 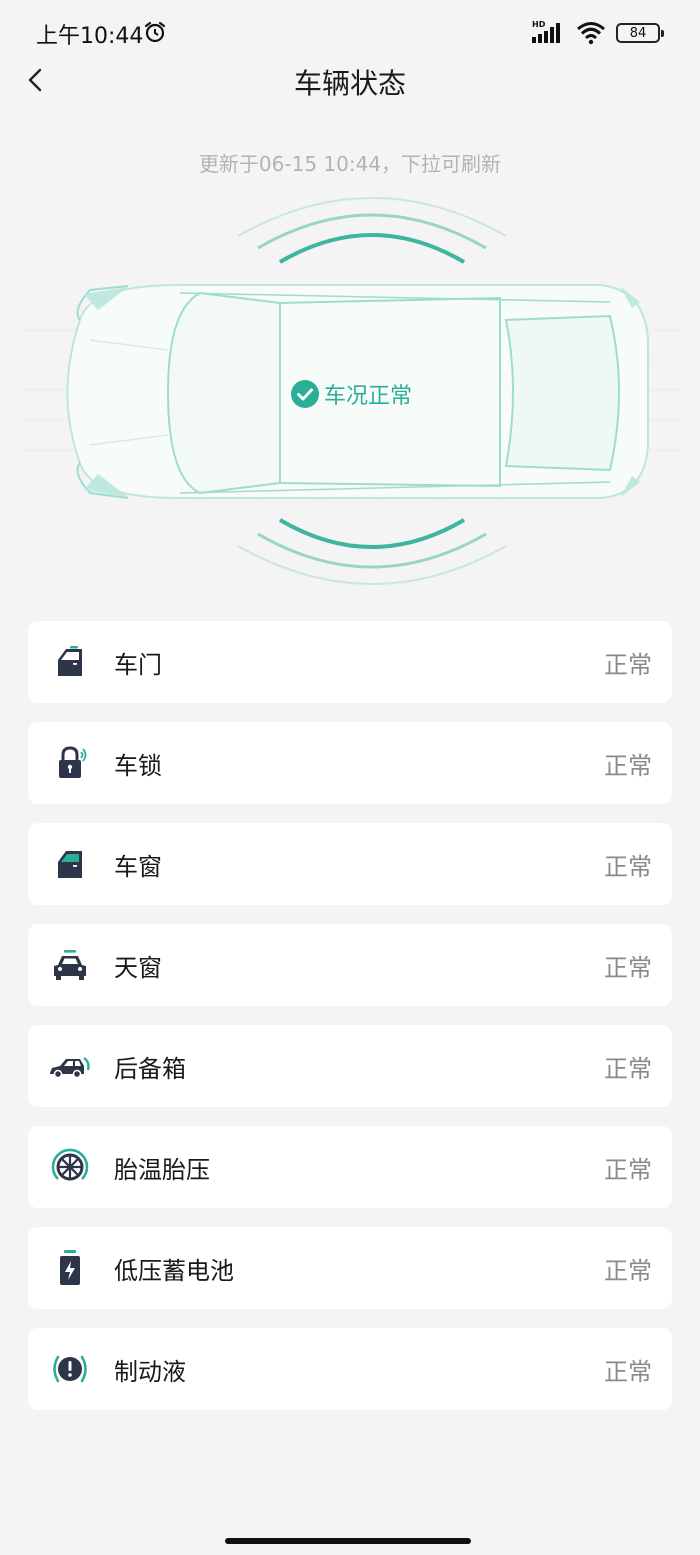 What do you see at coordinates (350, 1066) in the screenshot?
I see `status-item-trunk: 后备箱 正常` at bounding box center [350, 1066].